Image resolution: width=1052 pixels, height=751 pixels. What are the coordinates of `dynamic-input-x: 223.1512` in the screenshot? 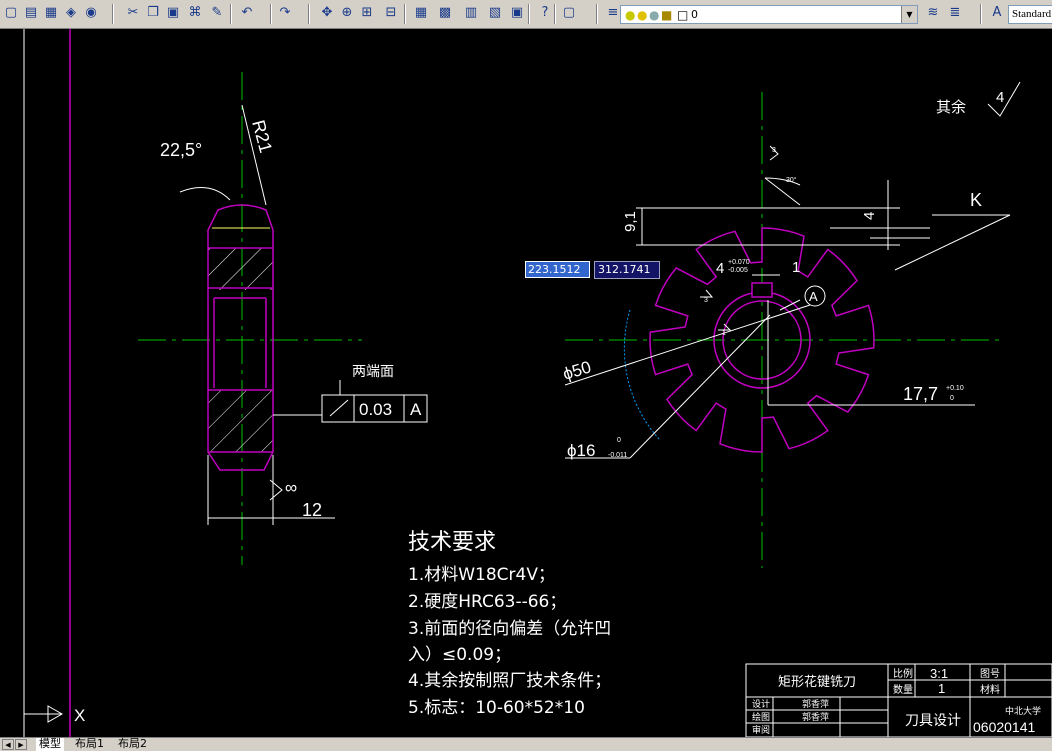 It's located at (557, 269).